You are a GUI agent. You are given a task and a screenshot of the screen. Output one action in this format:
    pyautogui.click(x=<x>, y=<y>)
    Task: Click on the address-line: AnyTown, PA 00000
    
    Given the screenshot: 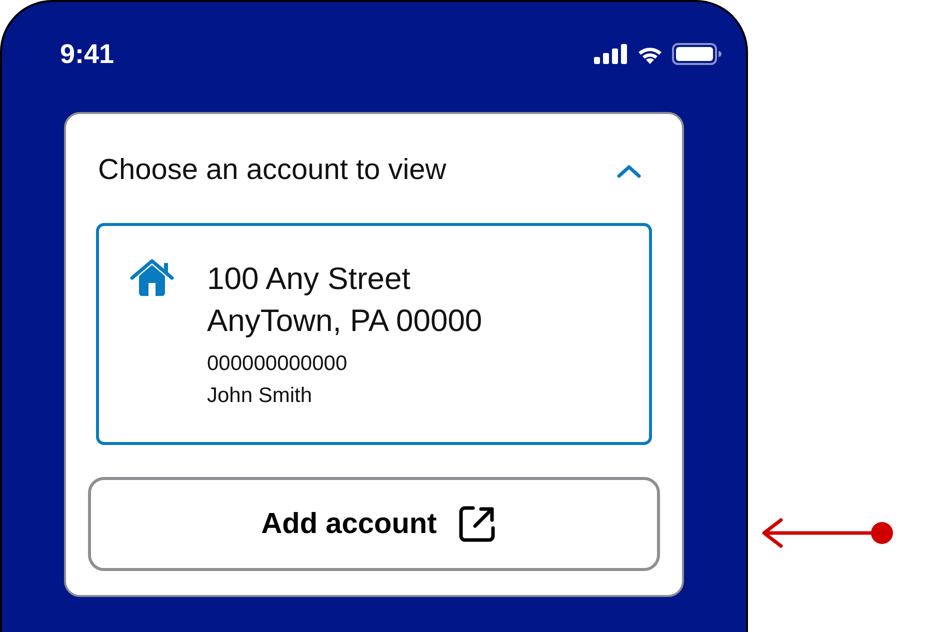 What is the action you would take?
    pyautogui.click(x=344, y=321)
    